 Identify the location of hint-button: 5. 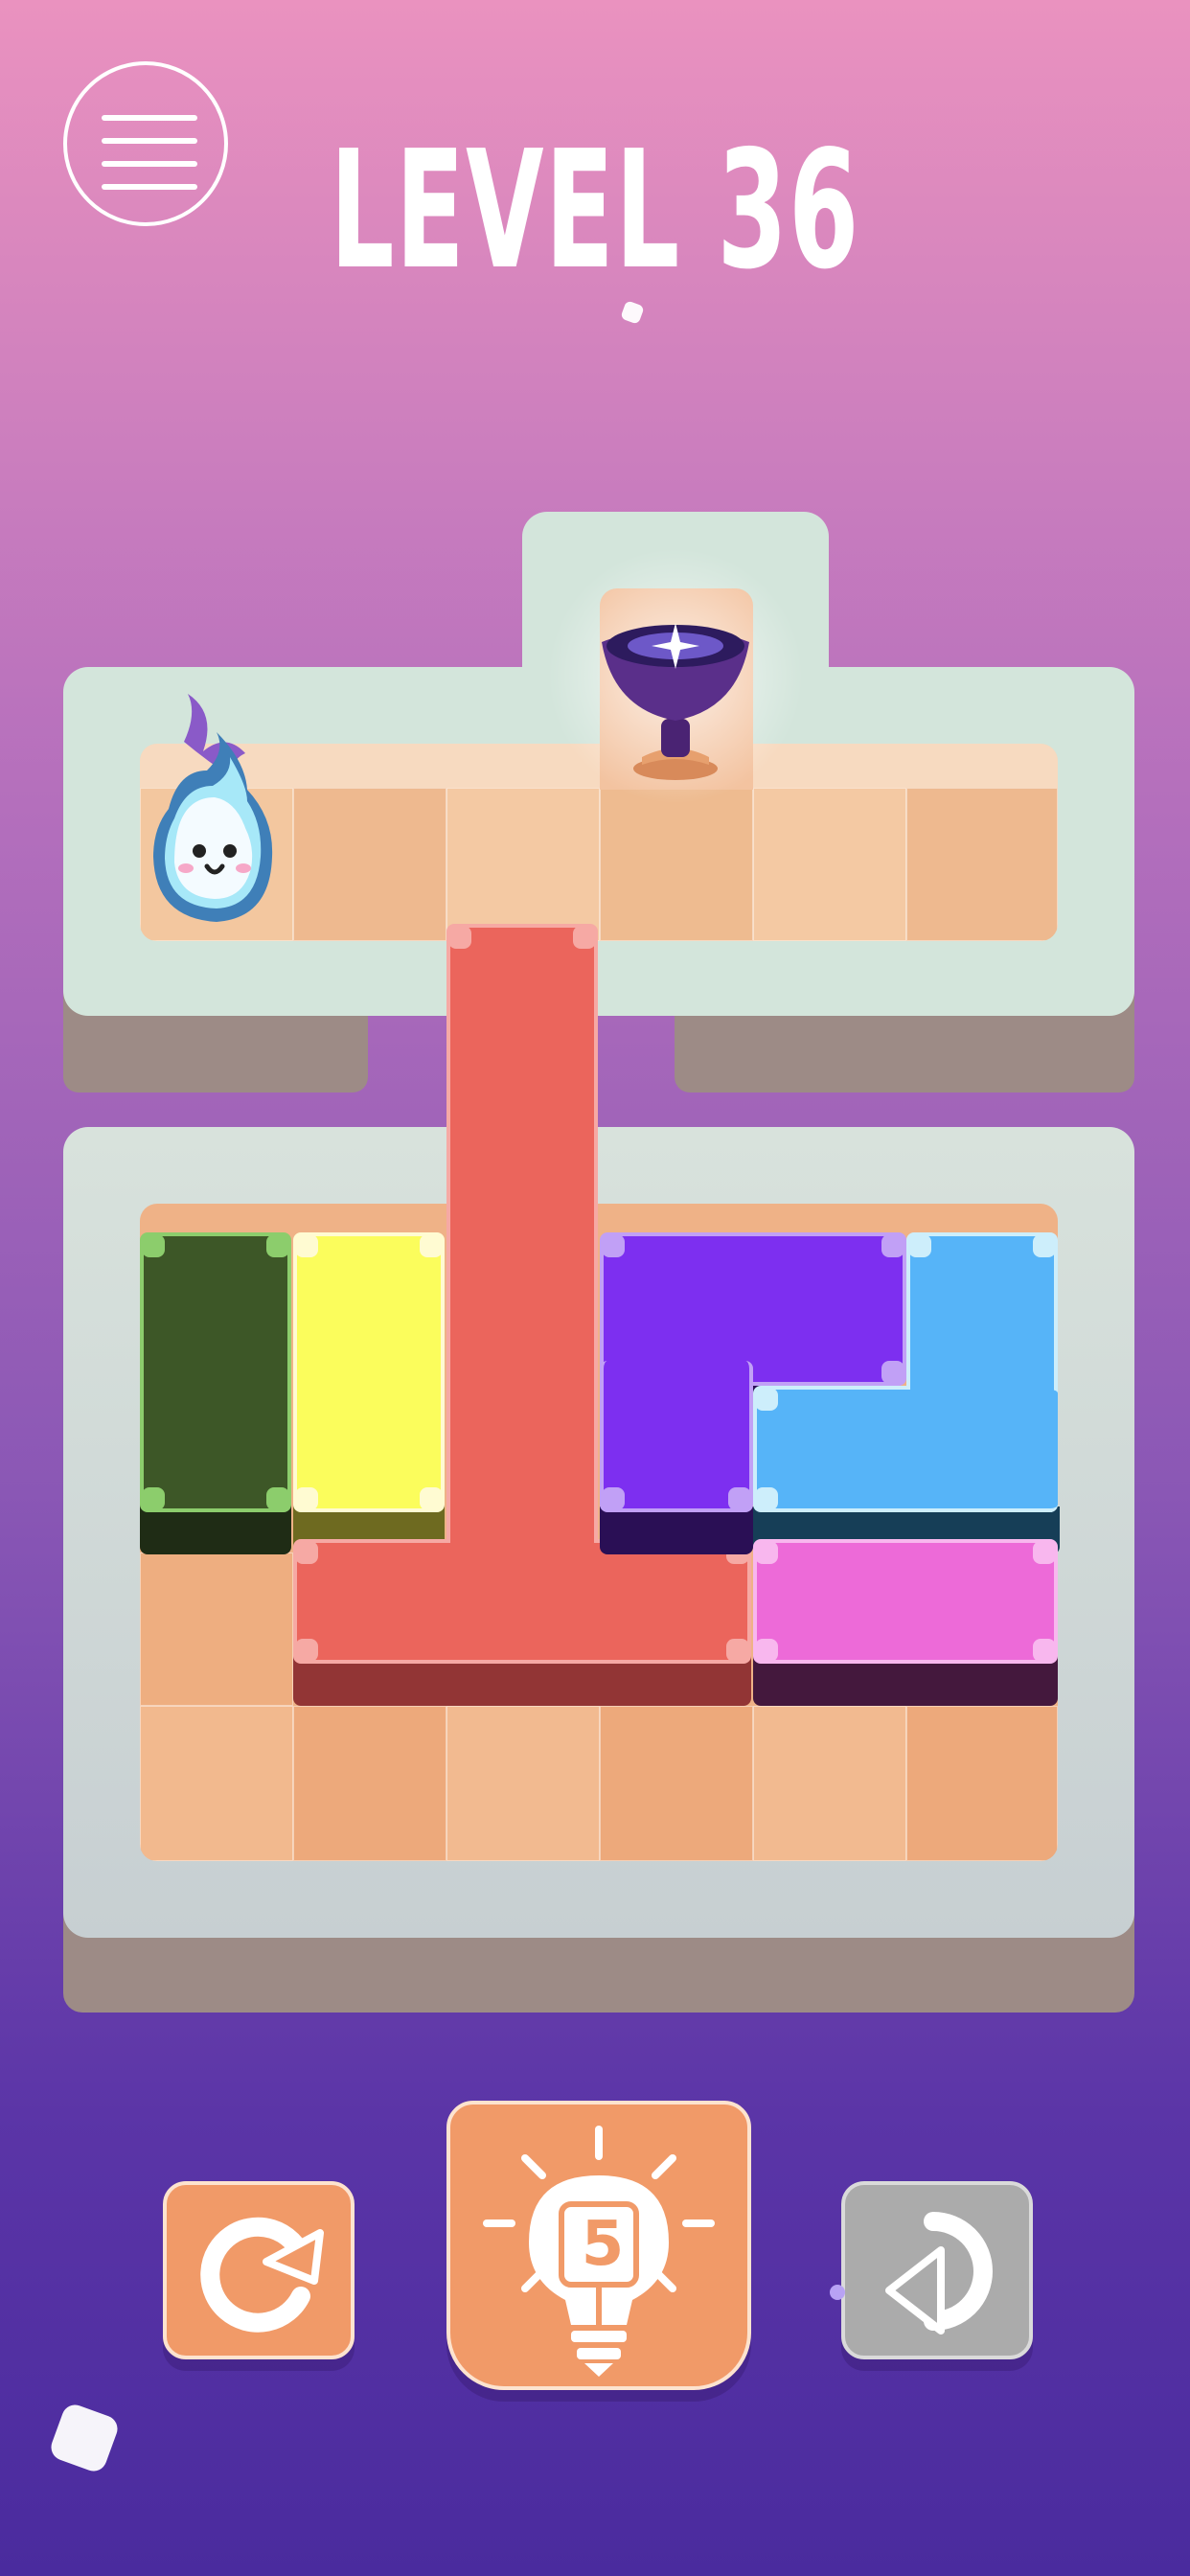
(599, 2245).